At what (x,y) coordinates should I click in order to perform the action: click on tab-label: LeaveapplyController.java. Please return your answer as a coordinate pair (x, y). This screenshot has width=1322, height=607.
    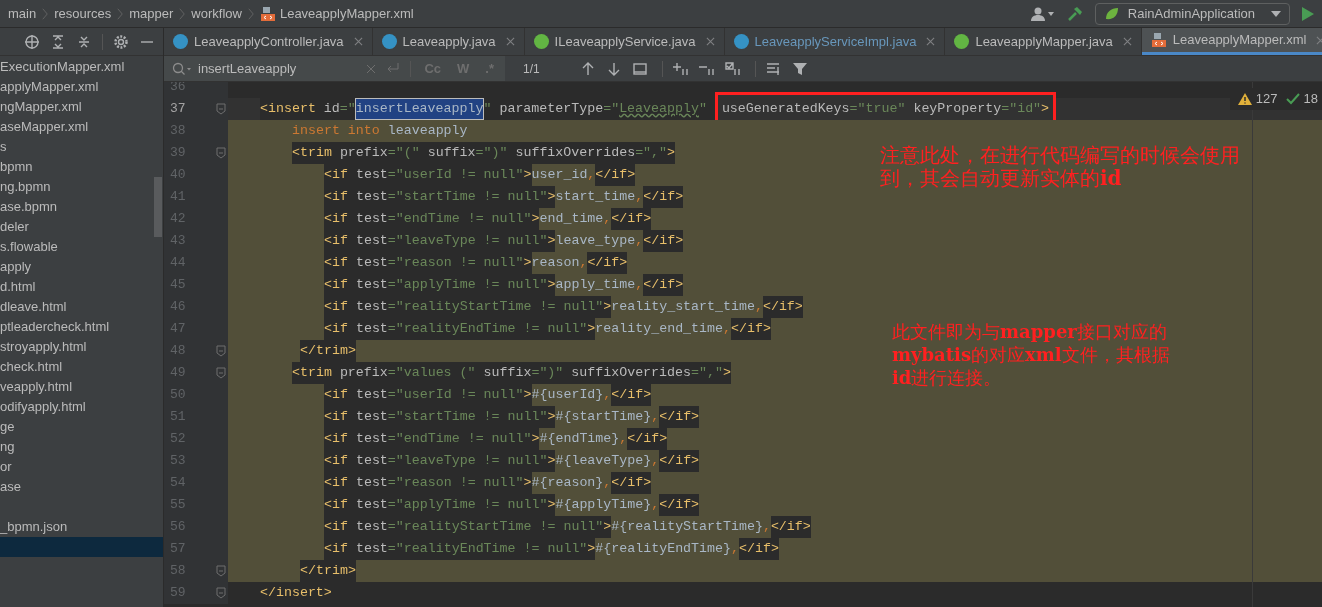
    Looking at the image, I should click on (269, 41).